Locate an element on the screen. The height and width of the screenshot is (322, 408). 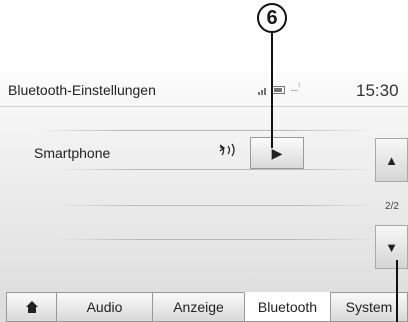
network-status: -- is located at coordinates (294, 91).